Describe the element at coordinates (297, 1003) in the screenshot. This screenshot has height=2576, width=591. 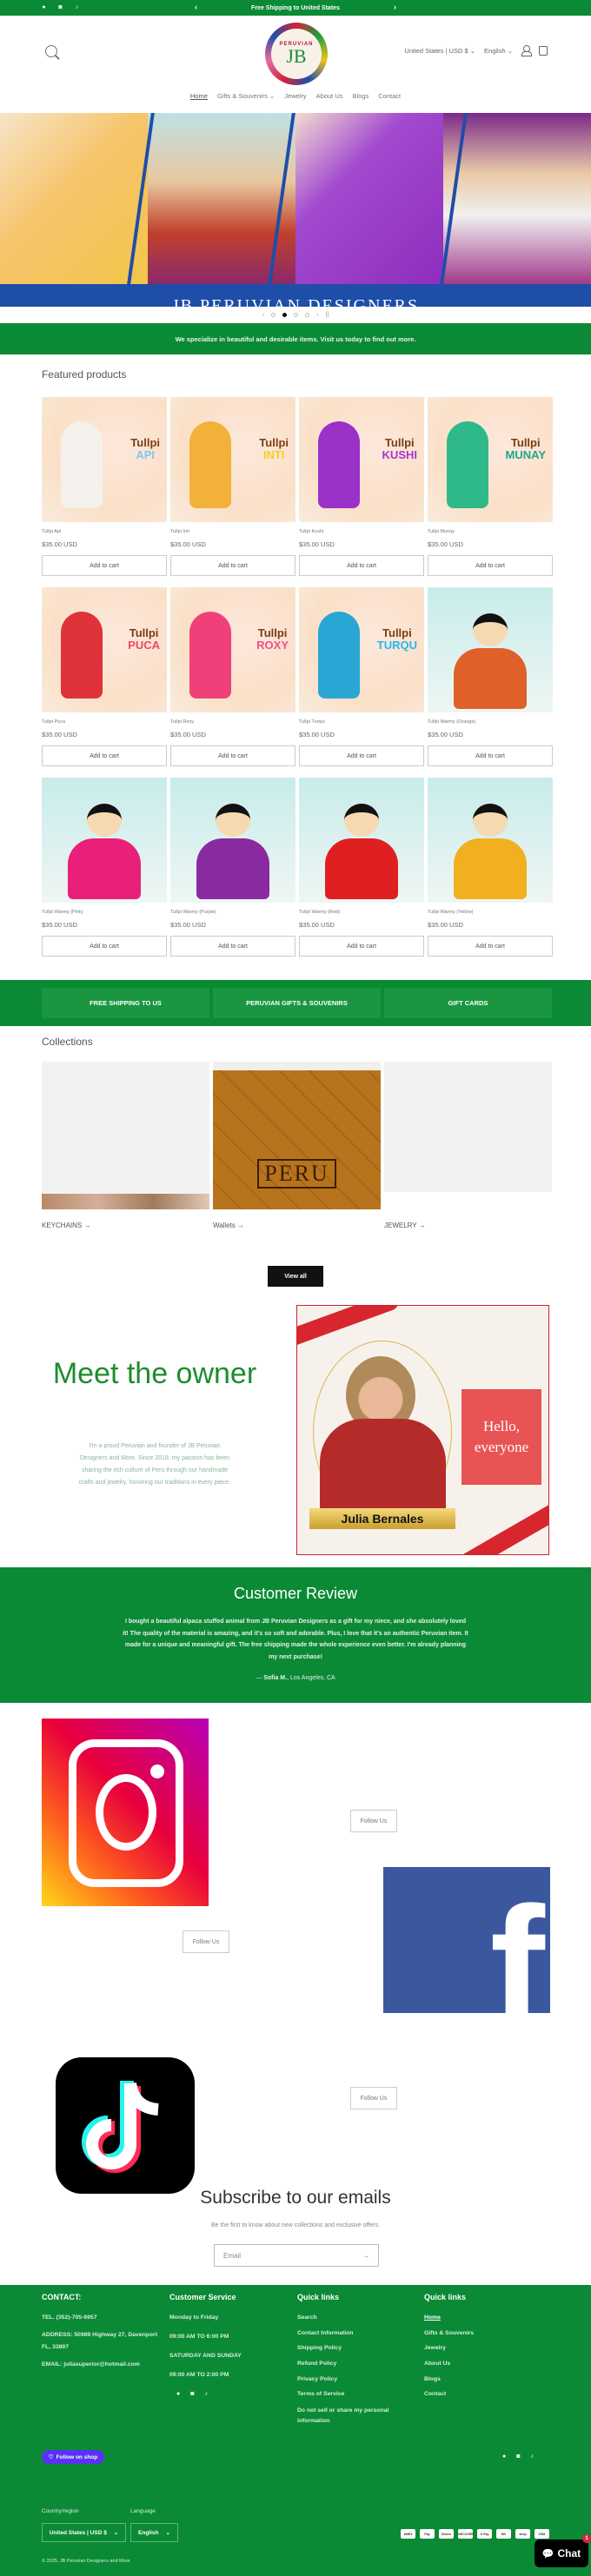
I see `promo-gifts-souvenirs: PERUVIAN GIFTS & SOUVENIRS` at that location.